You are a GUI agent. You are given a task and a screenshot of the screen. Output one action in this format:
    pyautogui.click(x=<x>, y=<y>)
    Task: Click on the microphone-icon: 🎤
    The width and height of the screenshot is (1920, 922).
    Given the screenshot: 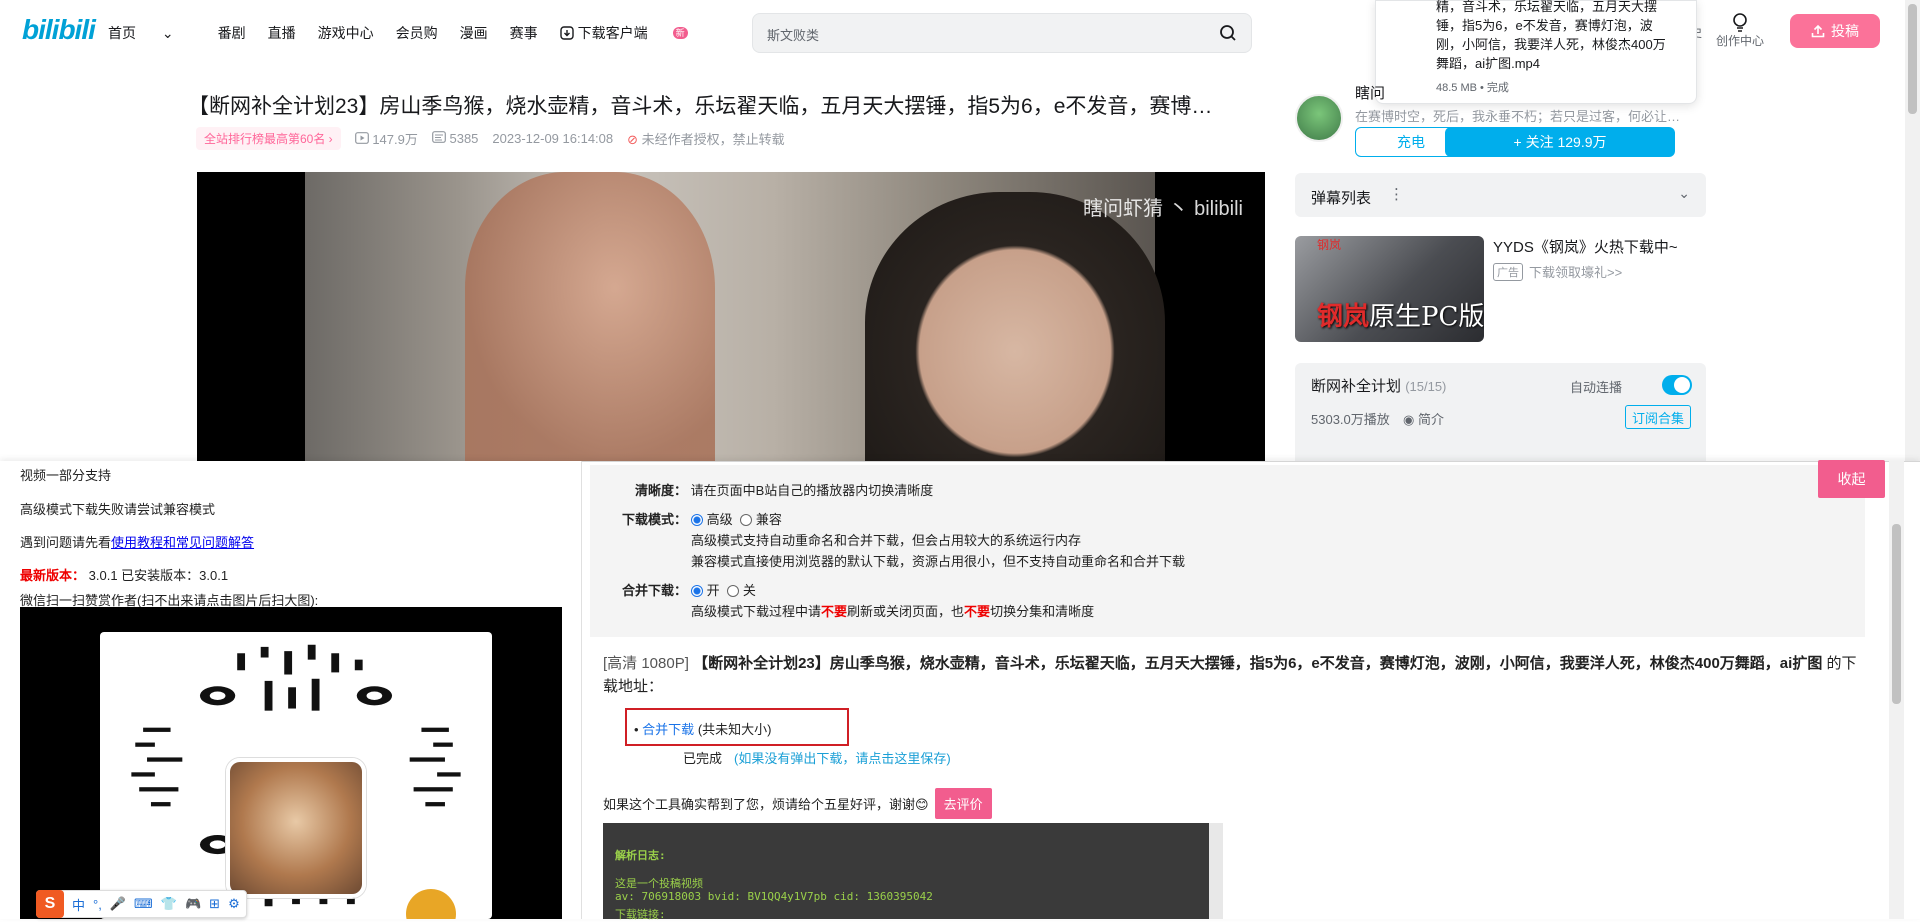 What is the action you would take?
    pyautogui.click(x=118, y=904)
    